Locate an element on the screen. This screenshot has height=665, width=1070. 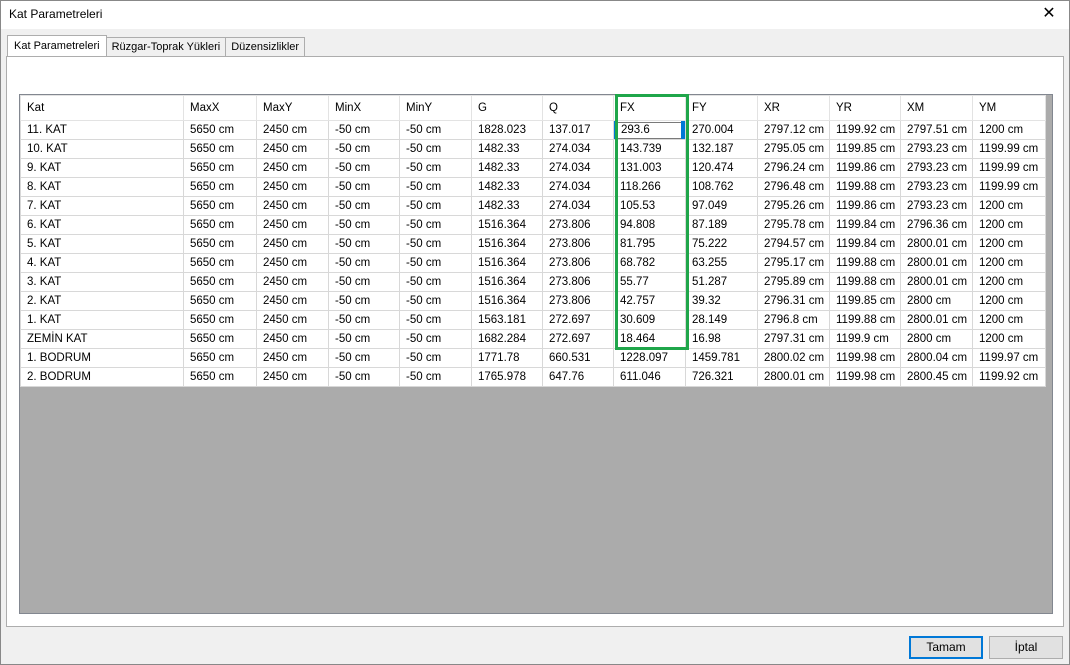
grid-cell-kat: 4. KAT is located at coordinates (102, 263).